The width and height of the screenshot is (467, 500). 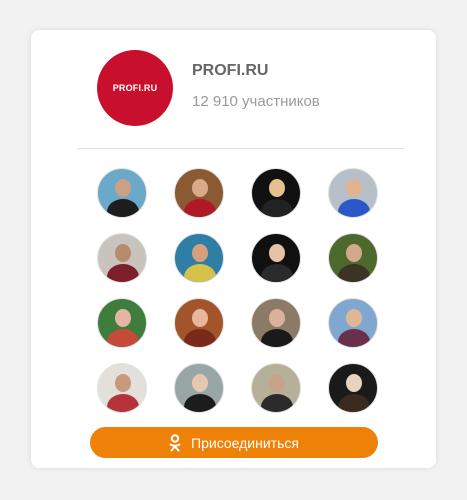 I want to click on odnoklassniki-icon, so click(x=175, y=442).